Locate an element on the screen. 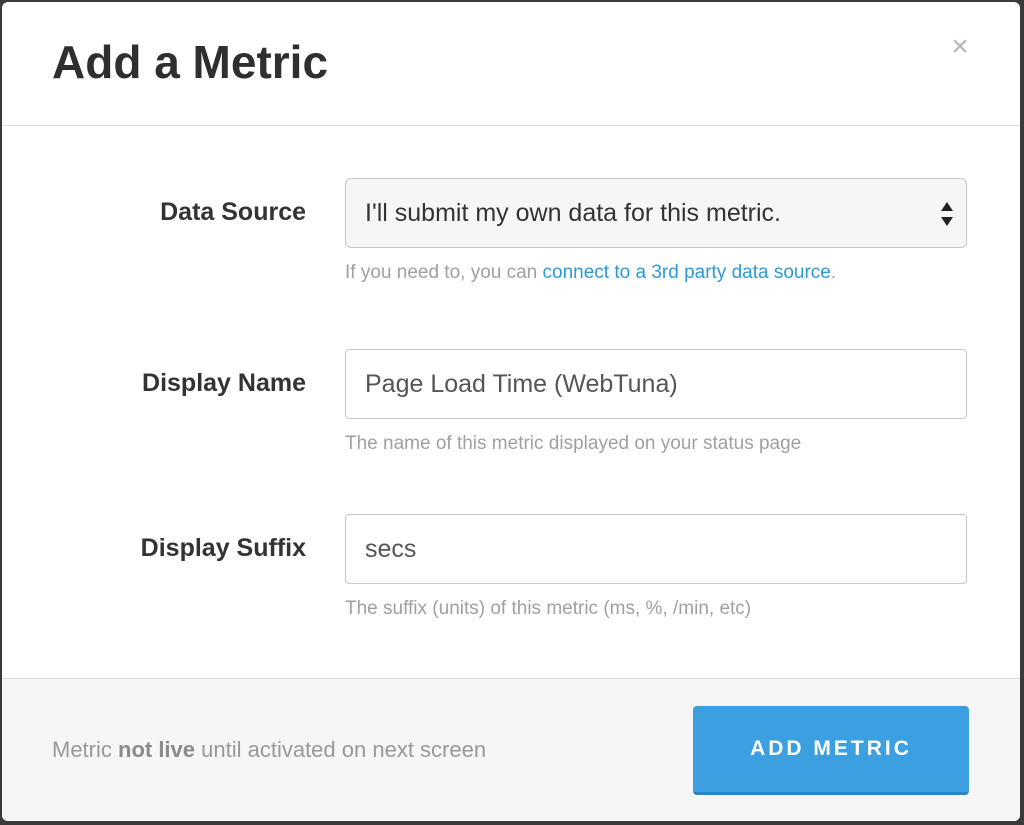  data-source-label: Data Source is located at coordinates (233, 212).